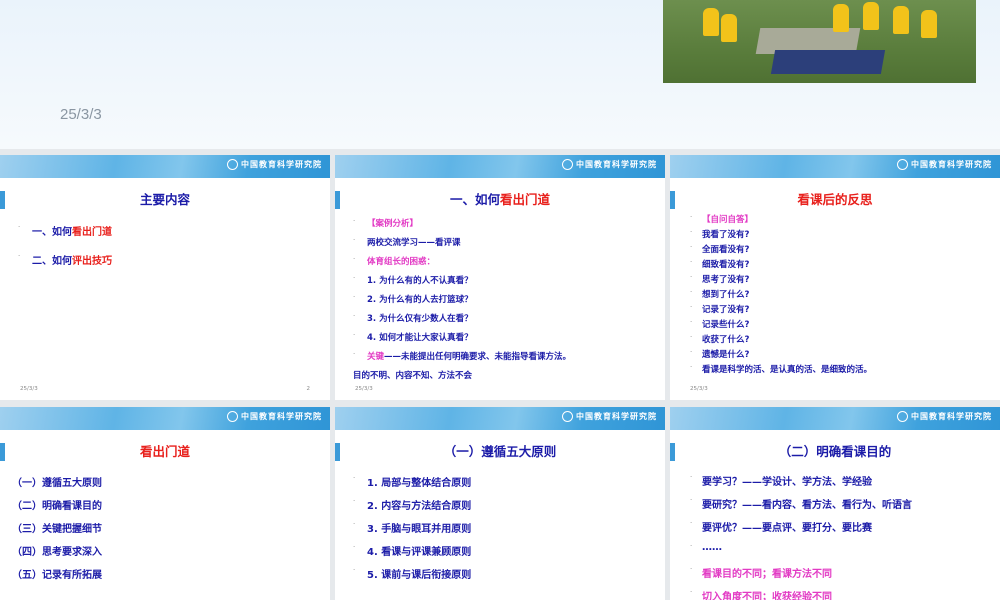 This screenshot has width=1000, height=600. What do you see at coordinates (57, 550) in the screenshot?
I see `slide-list-item: （四）思考要求深入` at bounding box center [57, 550].